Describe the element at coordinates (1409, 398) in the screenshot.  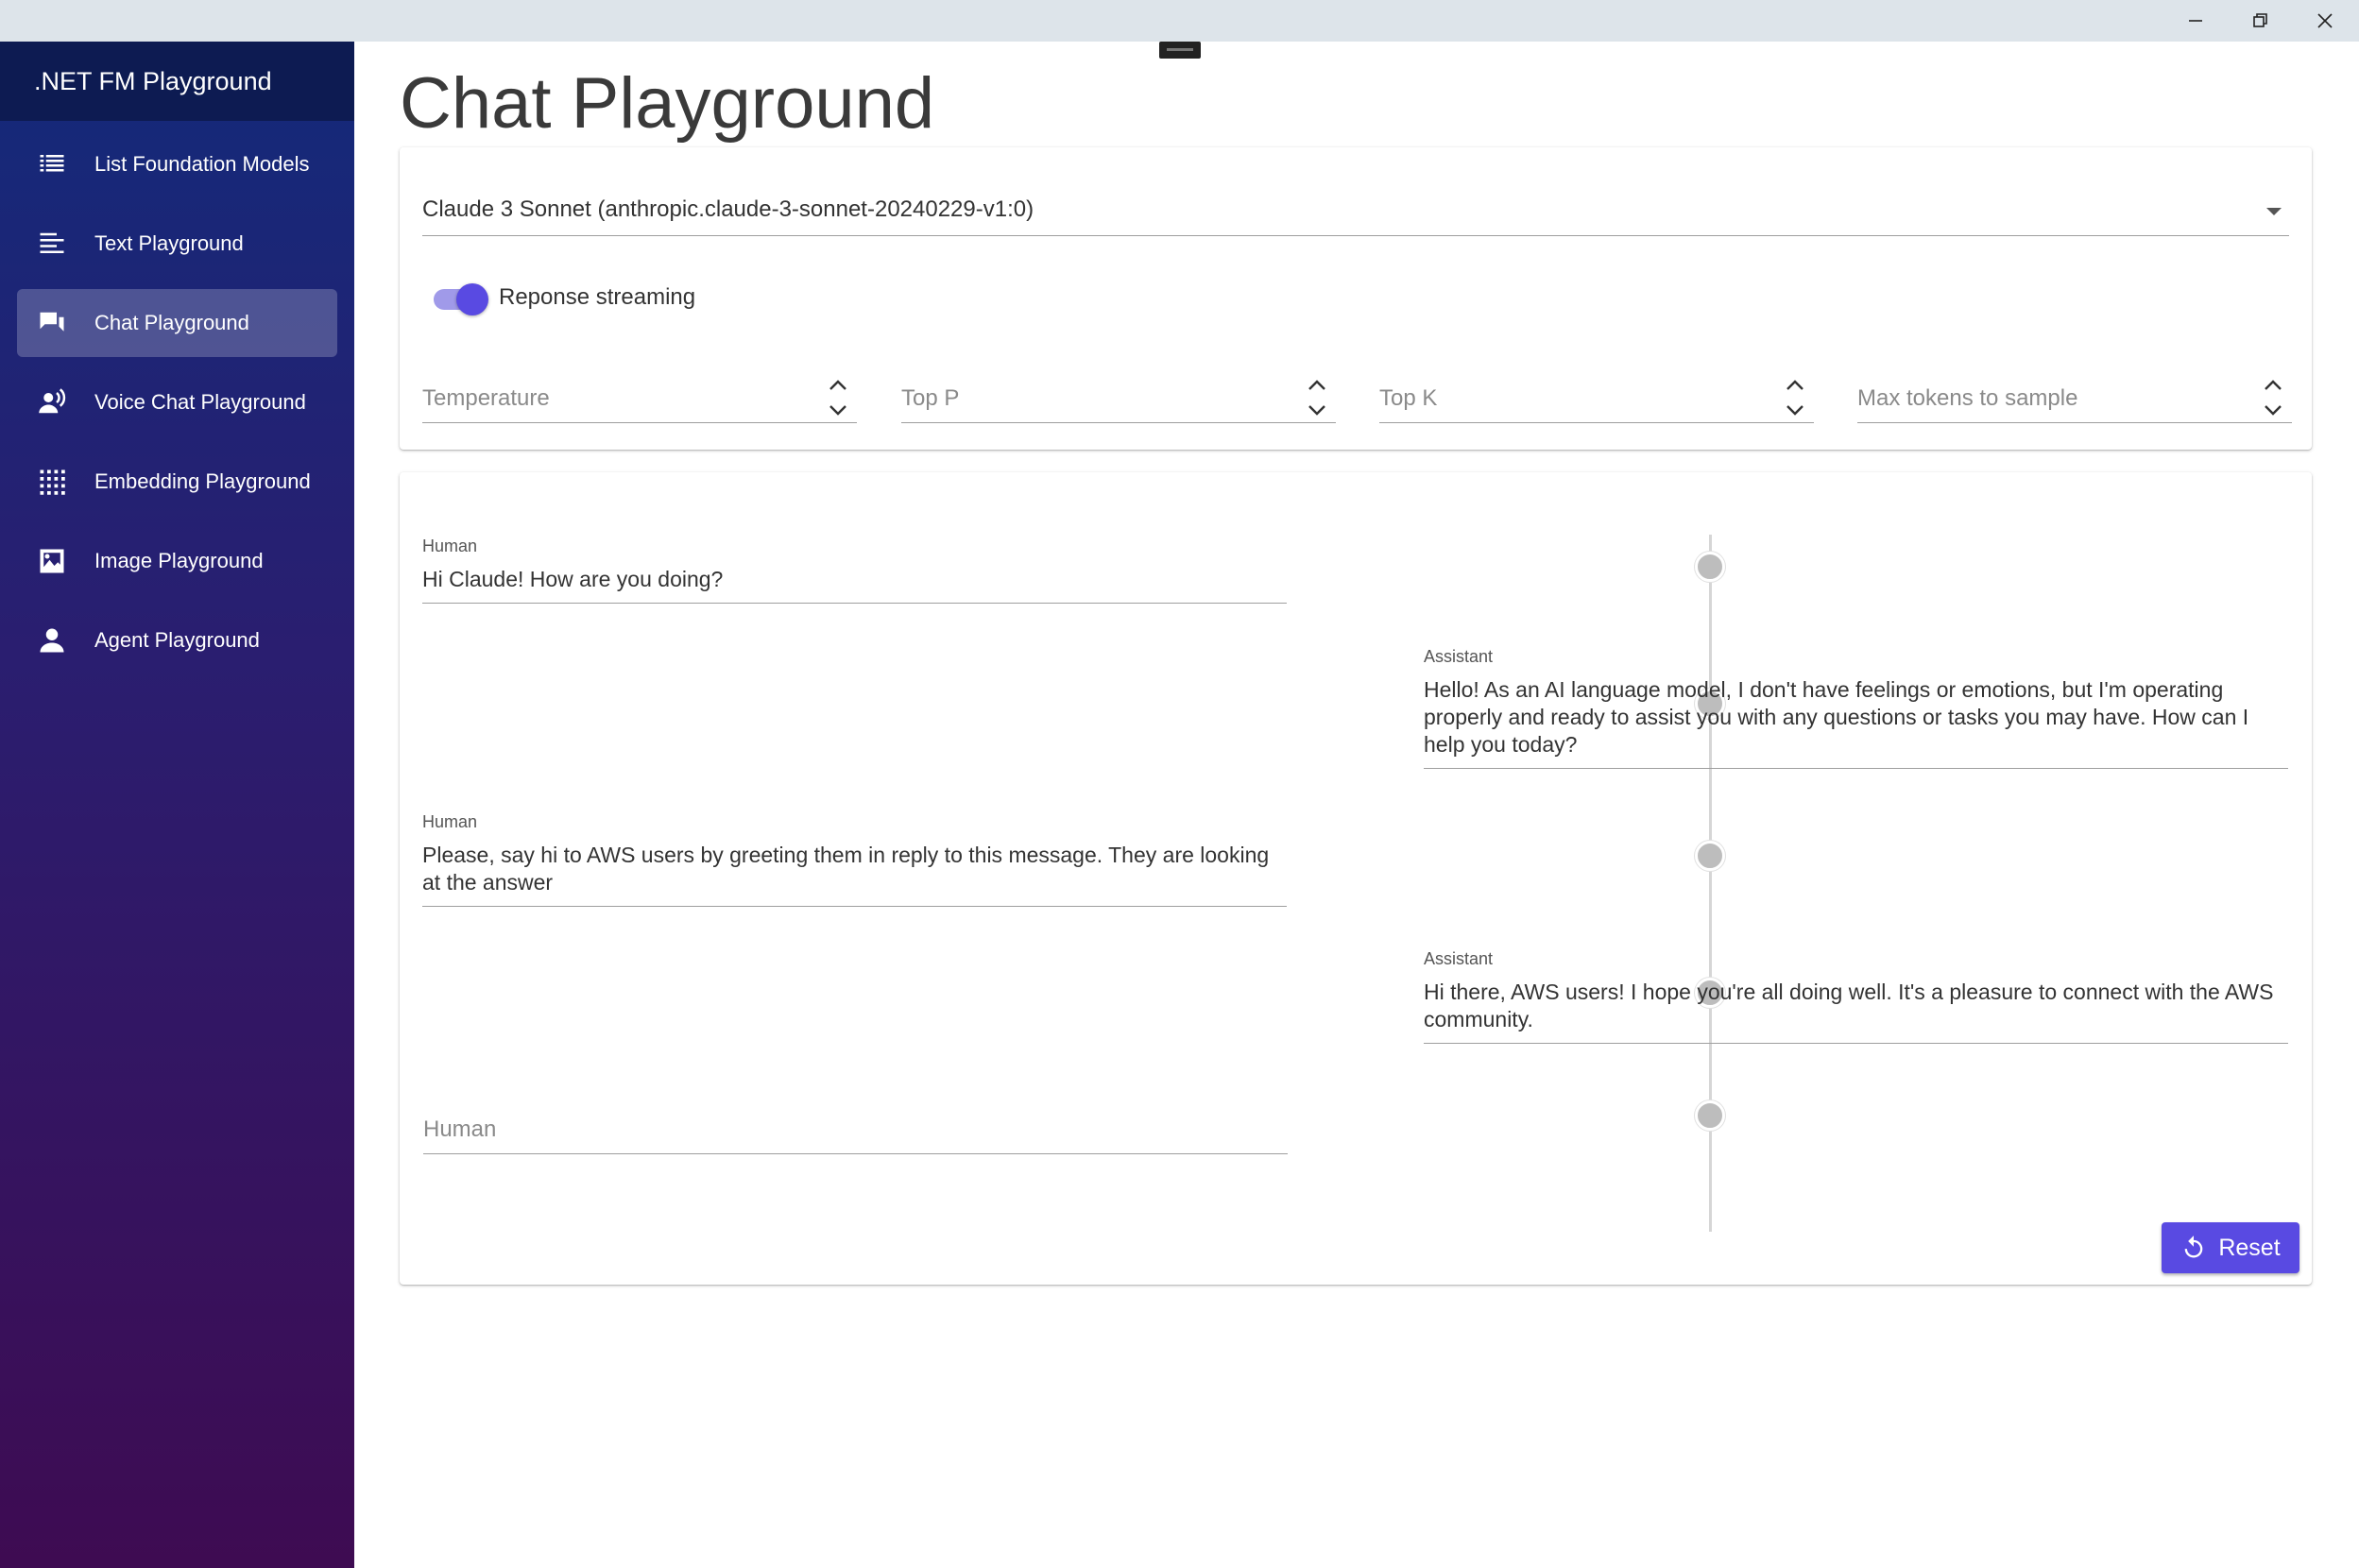
I see `top-k-placeholder: Top K` at that location.